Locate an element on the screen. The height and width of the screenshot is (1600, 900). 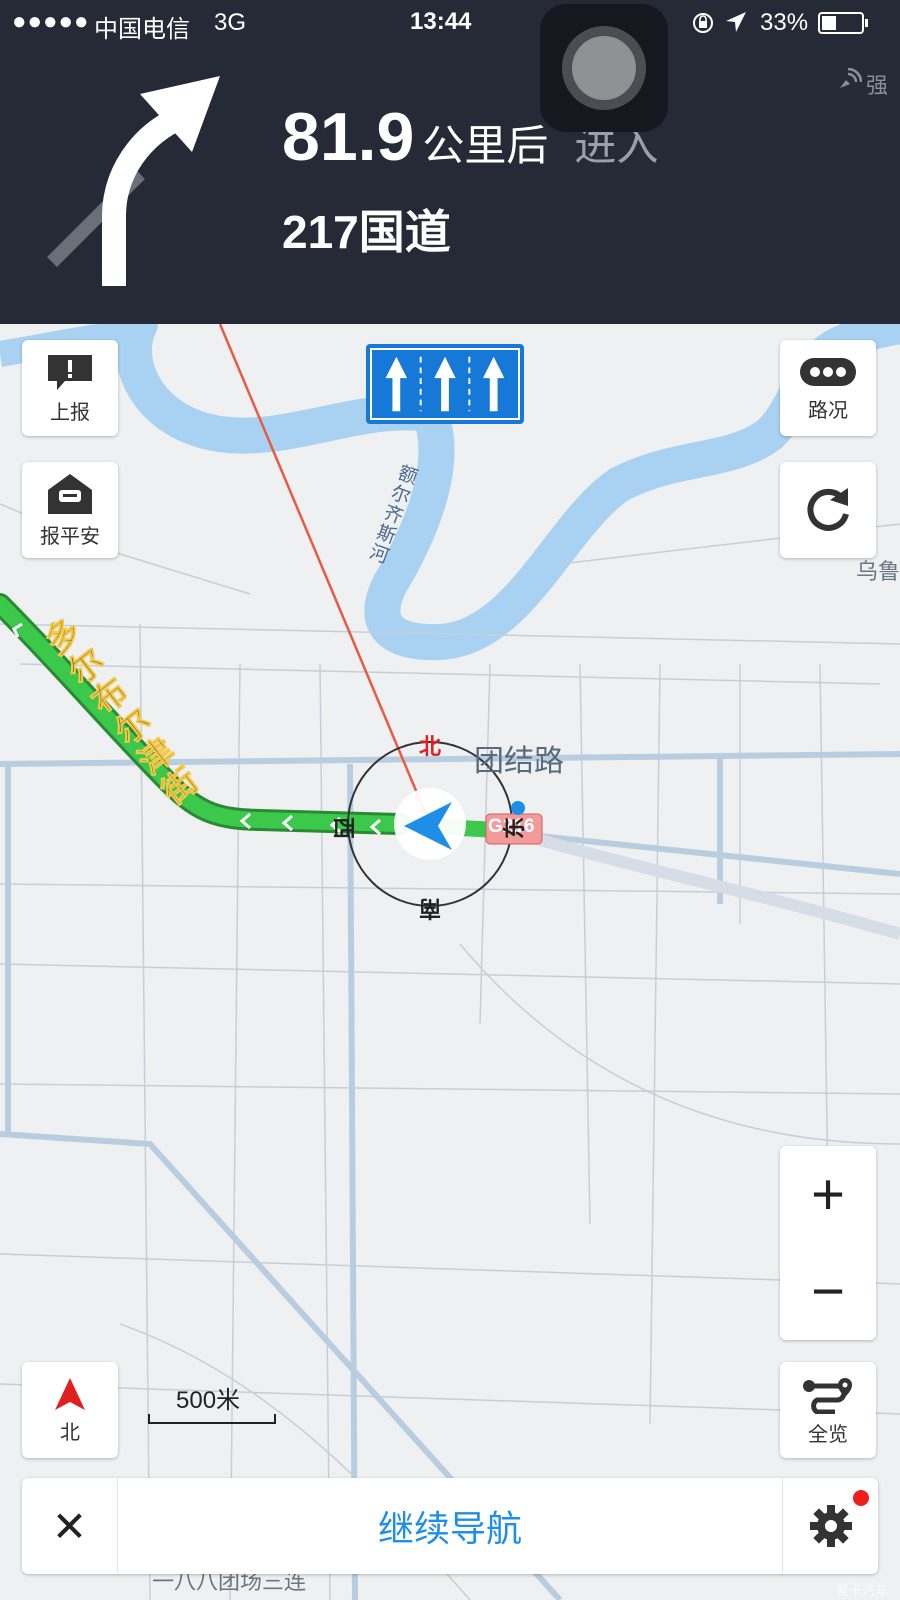
continue-navigation-button: 继续导航 is located at coordinates (450, 1526).